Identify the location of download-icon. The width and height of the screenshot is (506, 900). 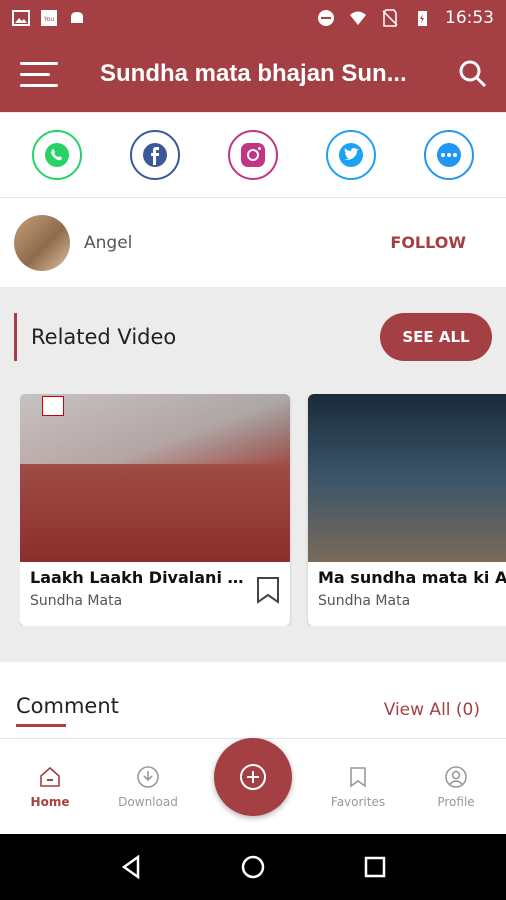
(148, 777).